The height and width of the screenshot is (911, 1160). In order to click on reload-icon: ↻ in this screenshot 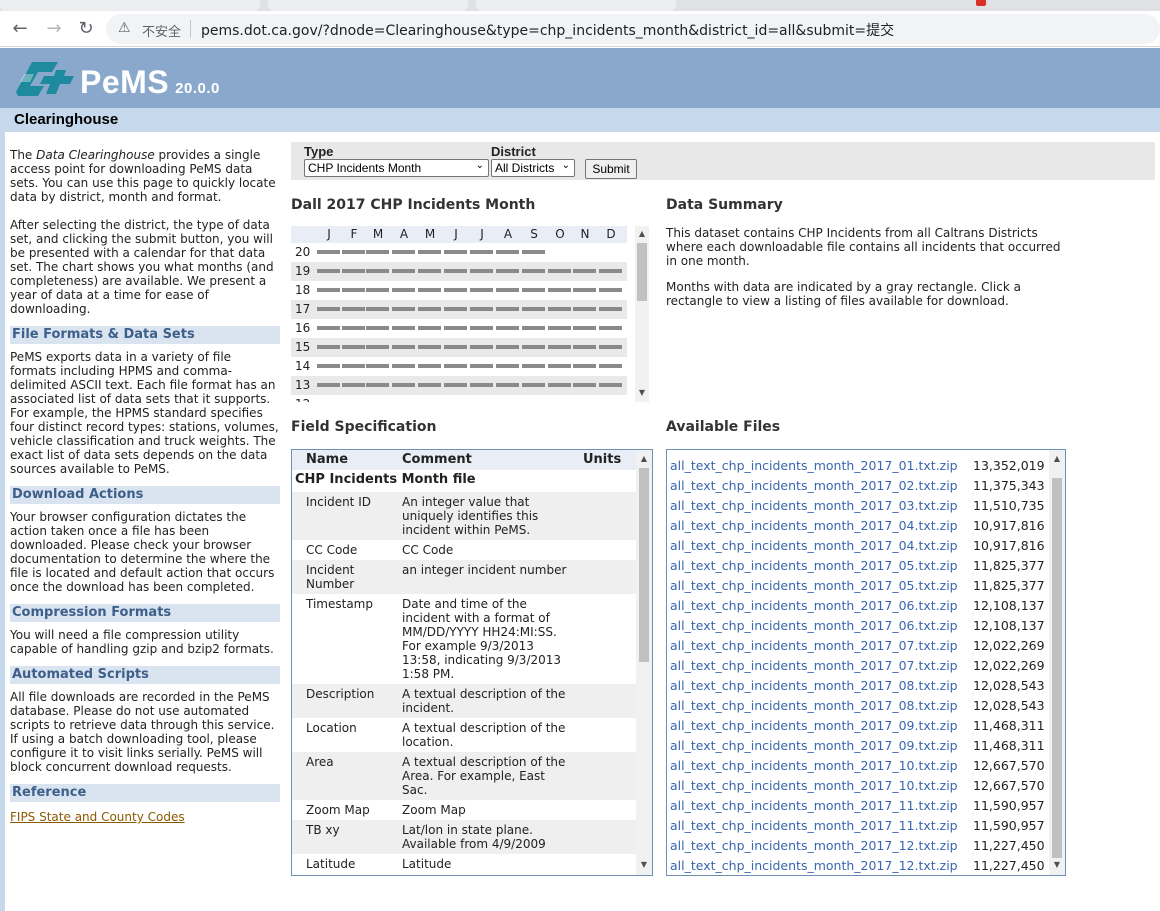, I will do `click(86, 29)`.